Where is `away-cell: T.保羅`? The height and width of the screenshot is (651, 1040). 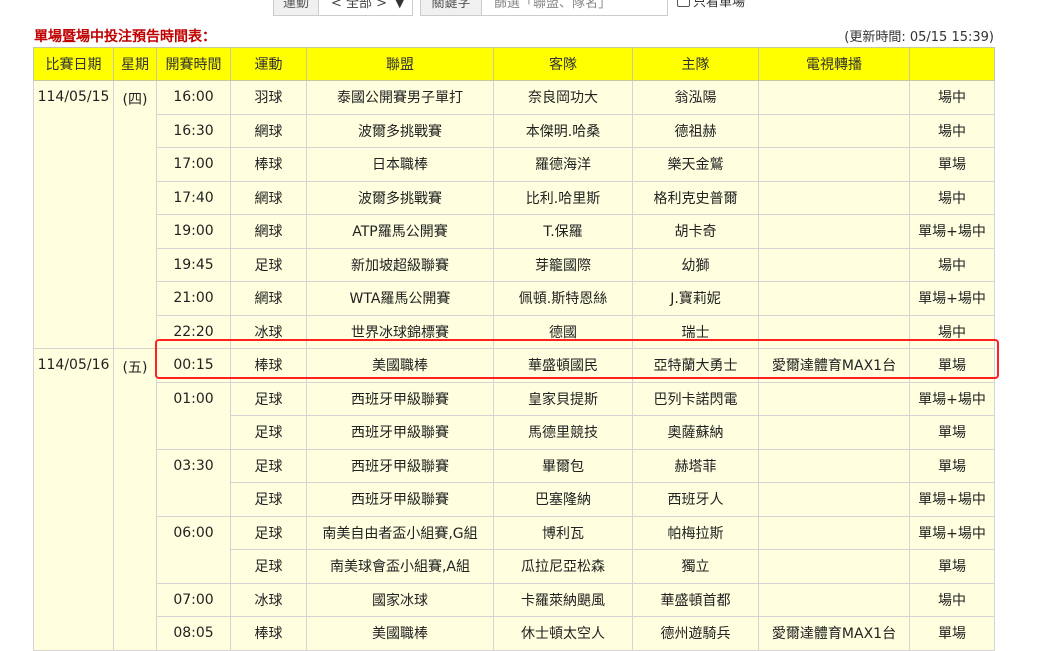 away-cell: T.保羅 is located at coordinates (563, 231).